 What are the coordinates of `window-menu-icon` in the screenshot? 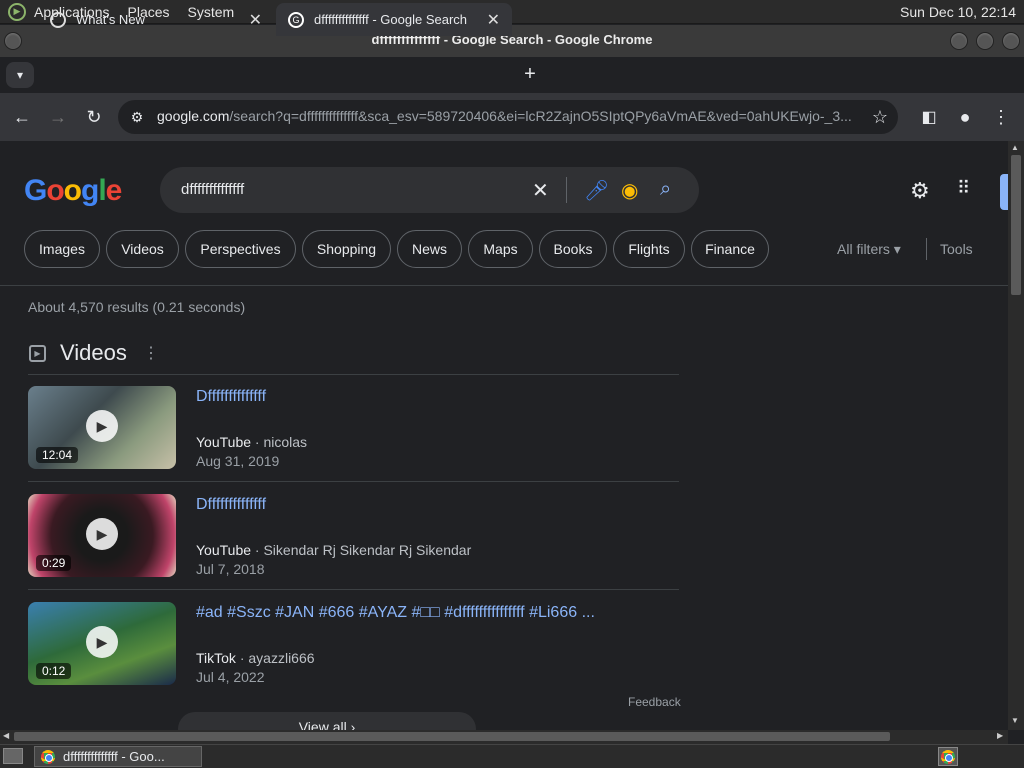 It's located at (13, 41).